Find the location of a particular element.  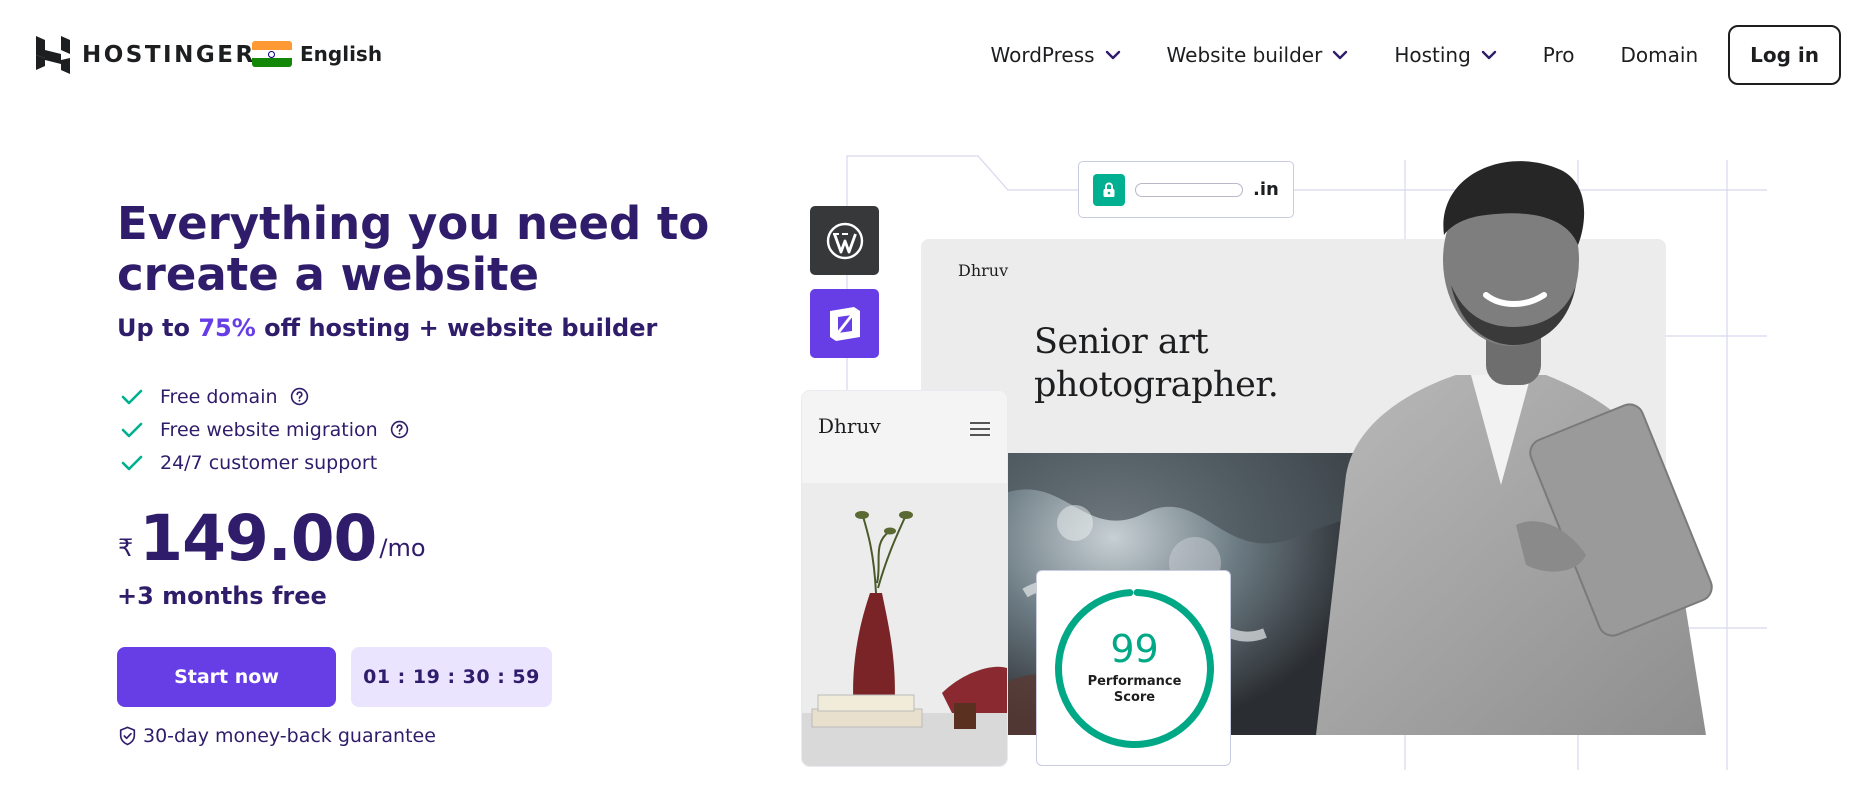

brand-name: HOSTINGER is located at coordinates (169, 55).